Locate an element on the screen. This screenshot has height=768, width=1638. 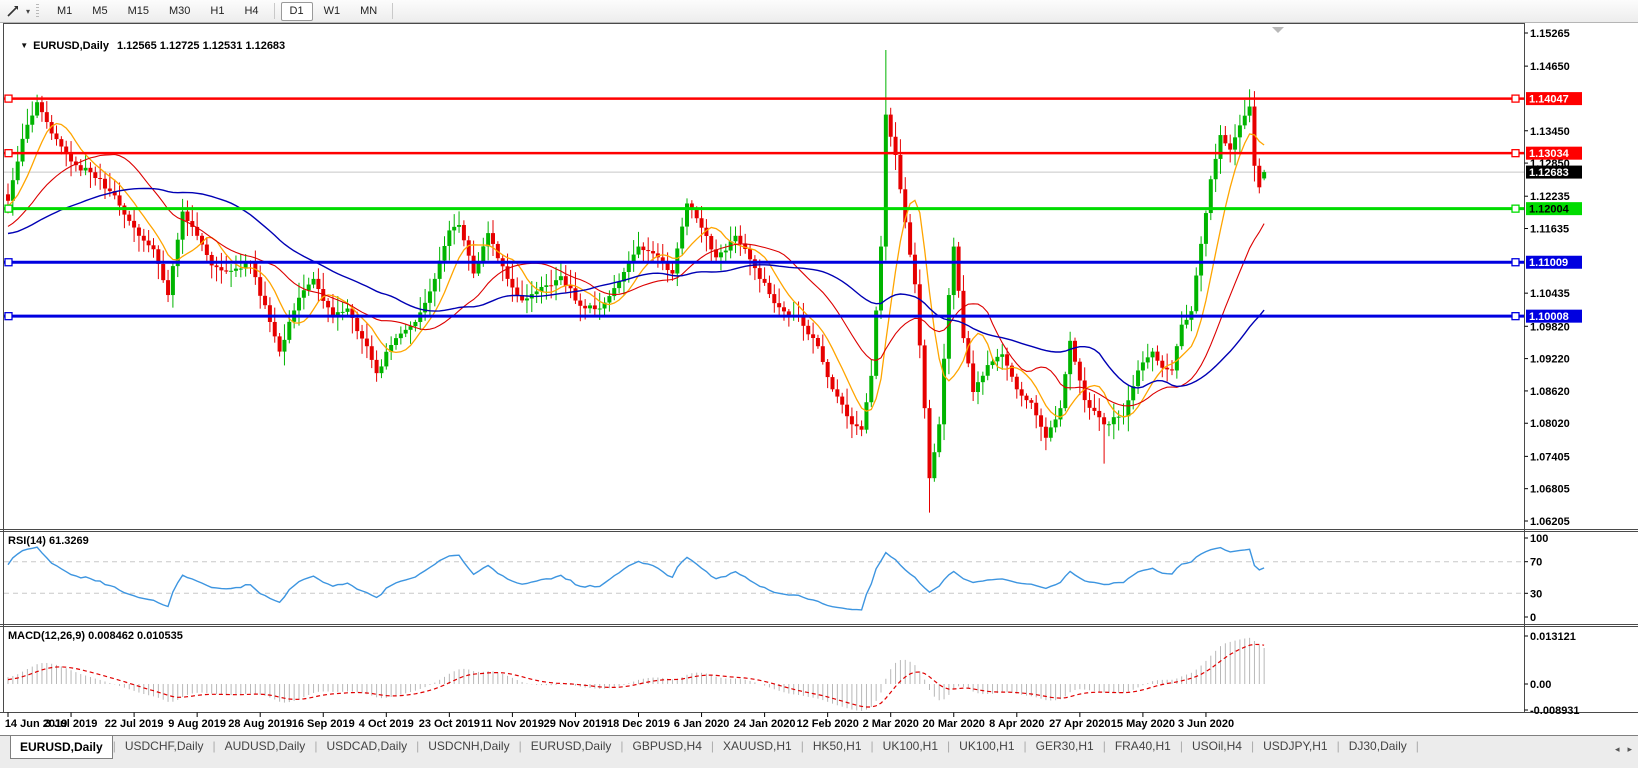
trendline-tool-icon is located at coordinates (13, 11).